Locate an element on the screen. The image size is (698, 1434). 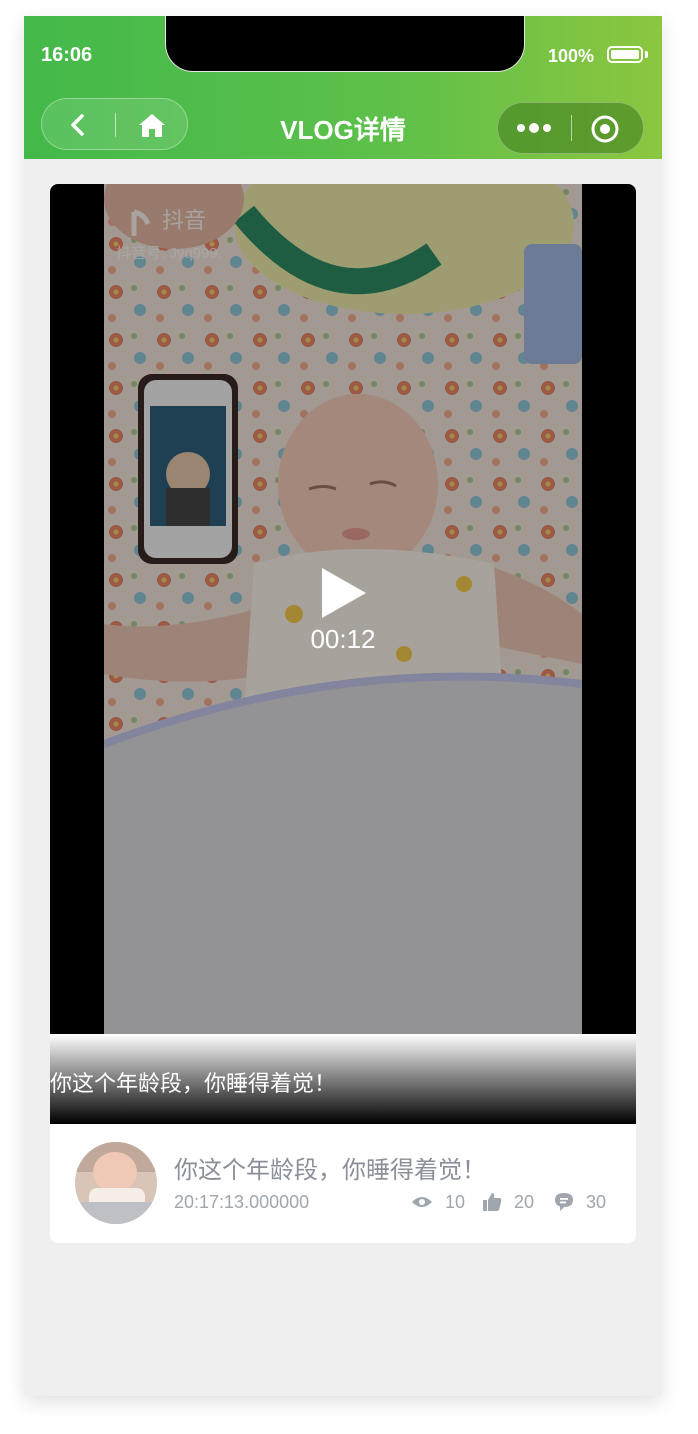
avatar-image is located at coordinates (116, 1183).